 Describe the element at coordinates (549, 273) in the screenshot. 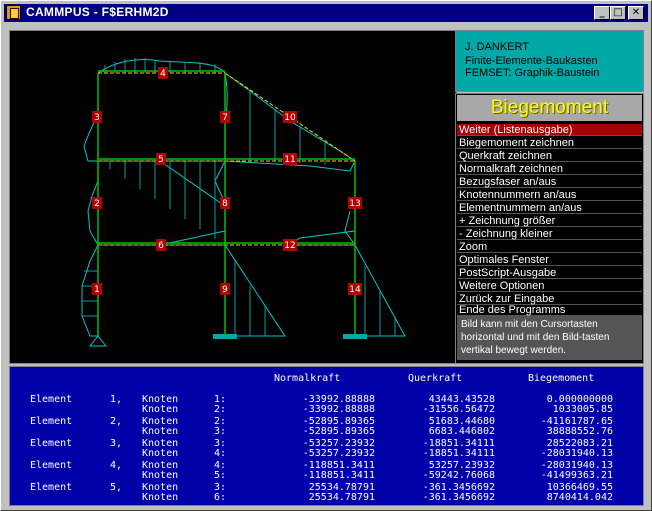

I see `menu-item-postscript: PostScript-Ausgabe` at that location.